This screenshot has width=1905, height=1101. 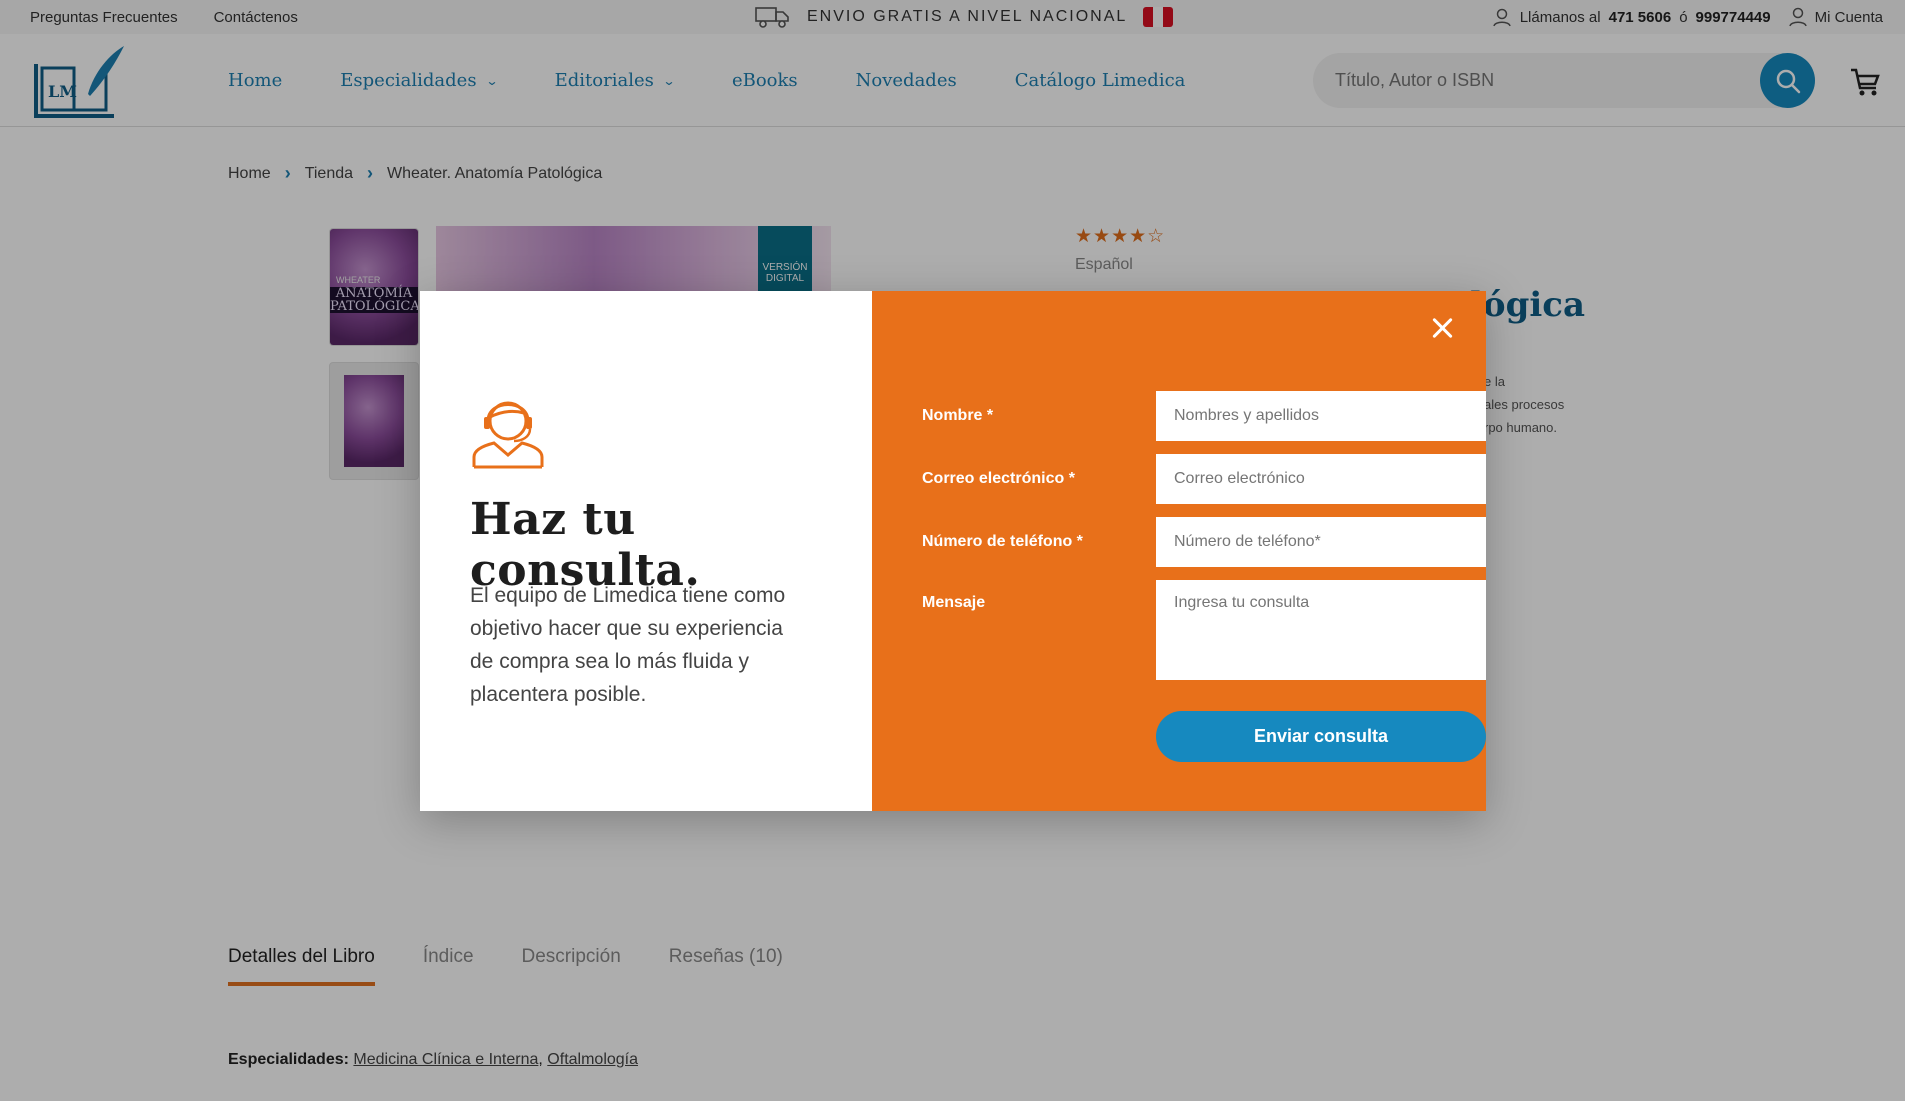 I want to click on name-label: Nombre *, so click(x=958, y=415).